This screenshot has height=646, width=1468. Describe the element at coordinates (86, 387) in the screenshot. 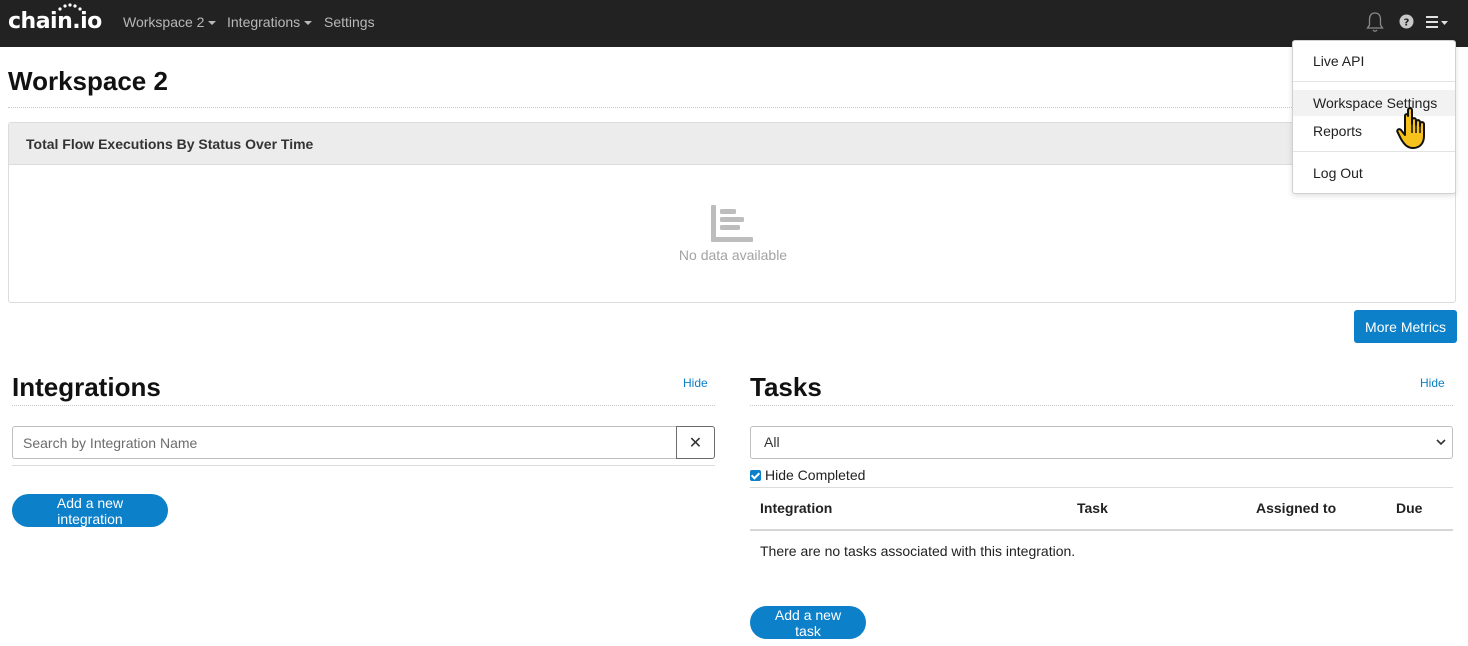

I see `integrations-heading: Integrations` at that location.